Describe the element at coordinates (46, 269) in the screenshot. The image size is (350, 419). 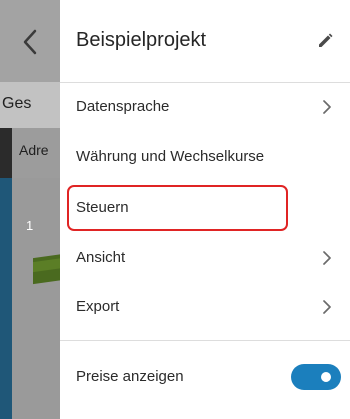
I see `background-thumbnail` at that location.